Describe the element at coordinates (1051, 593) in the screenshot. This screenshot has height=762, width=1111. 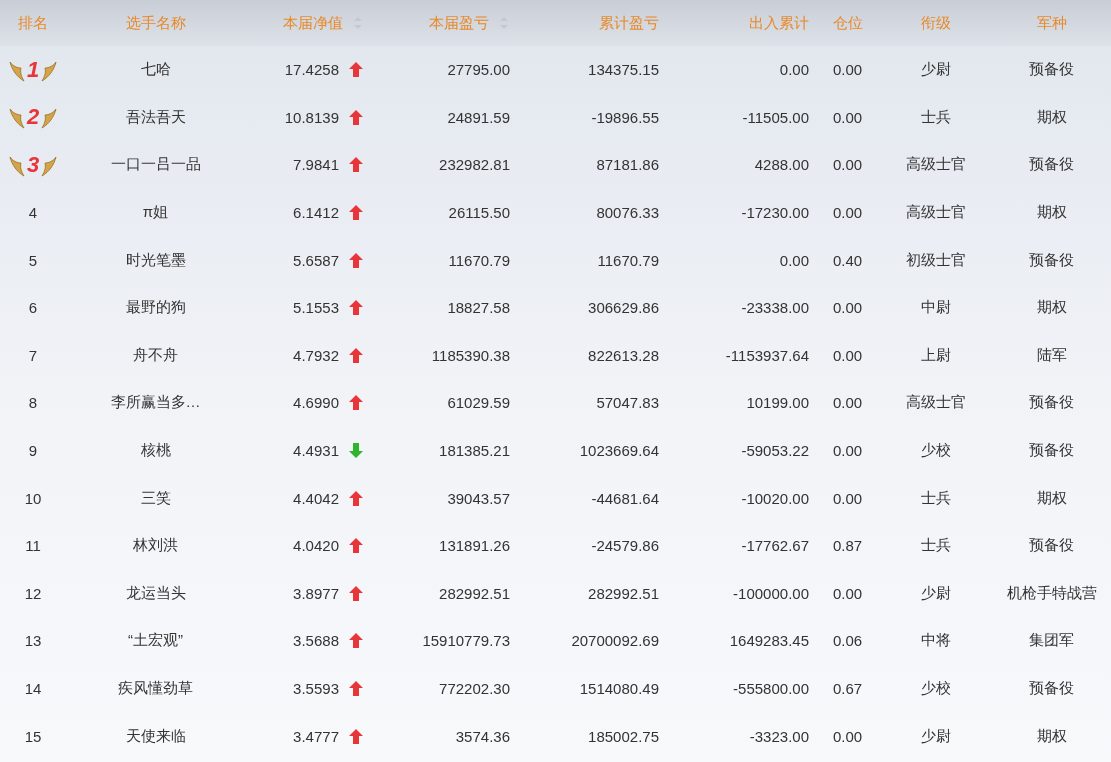
I see `table-cell: 机枪手特战营` at that location.